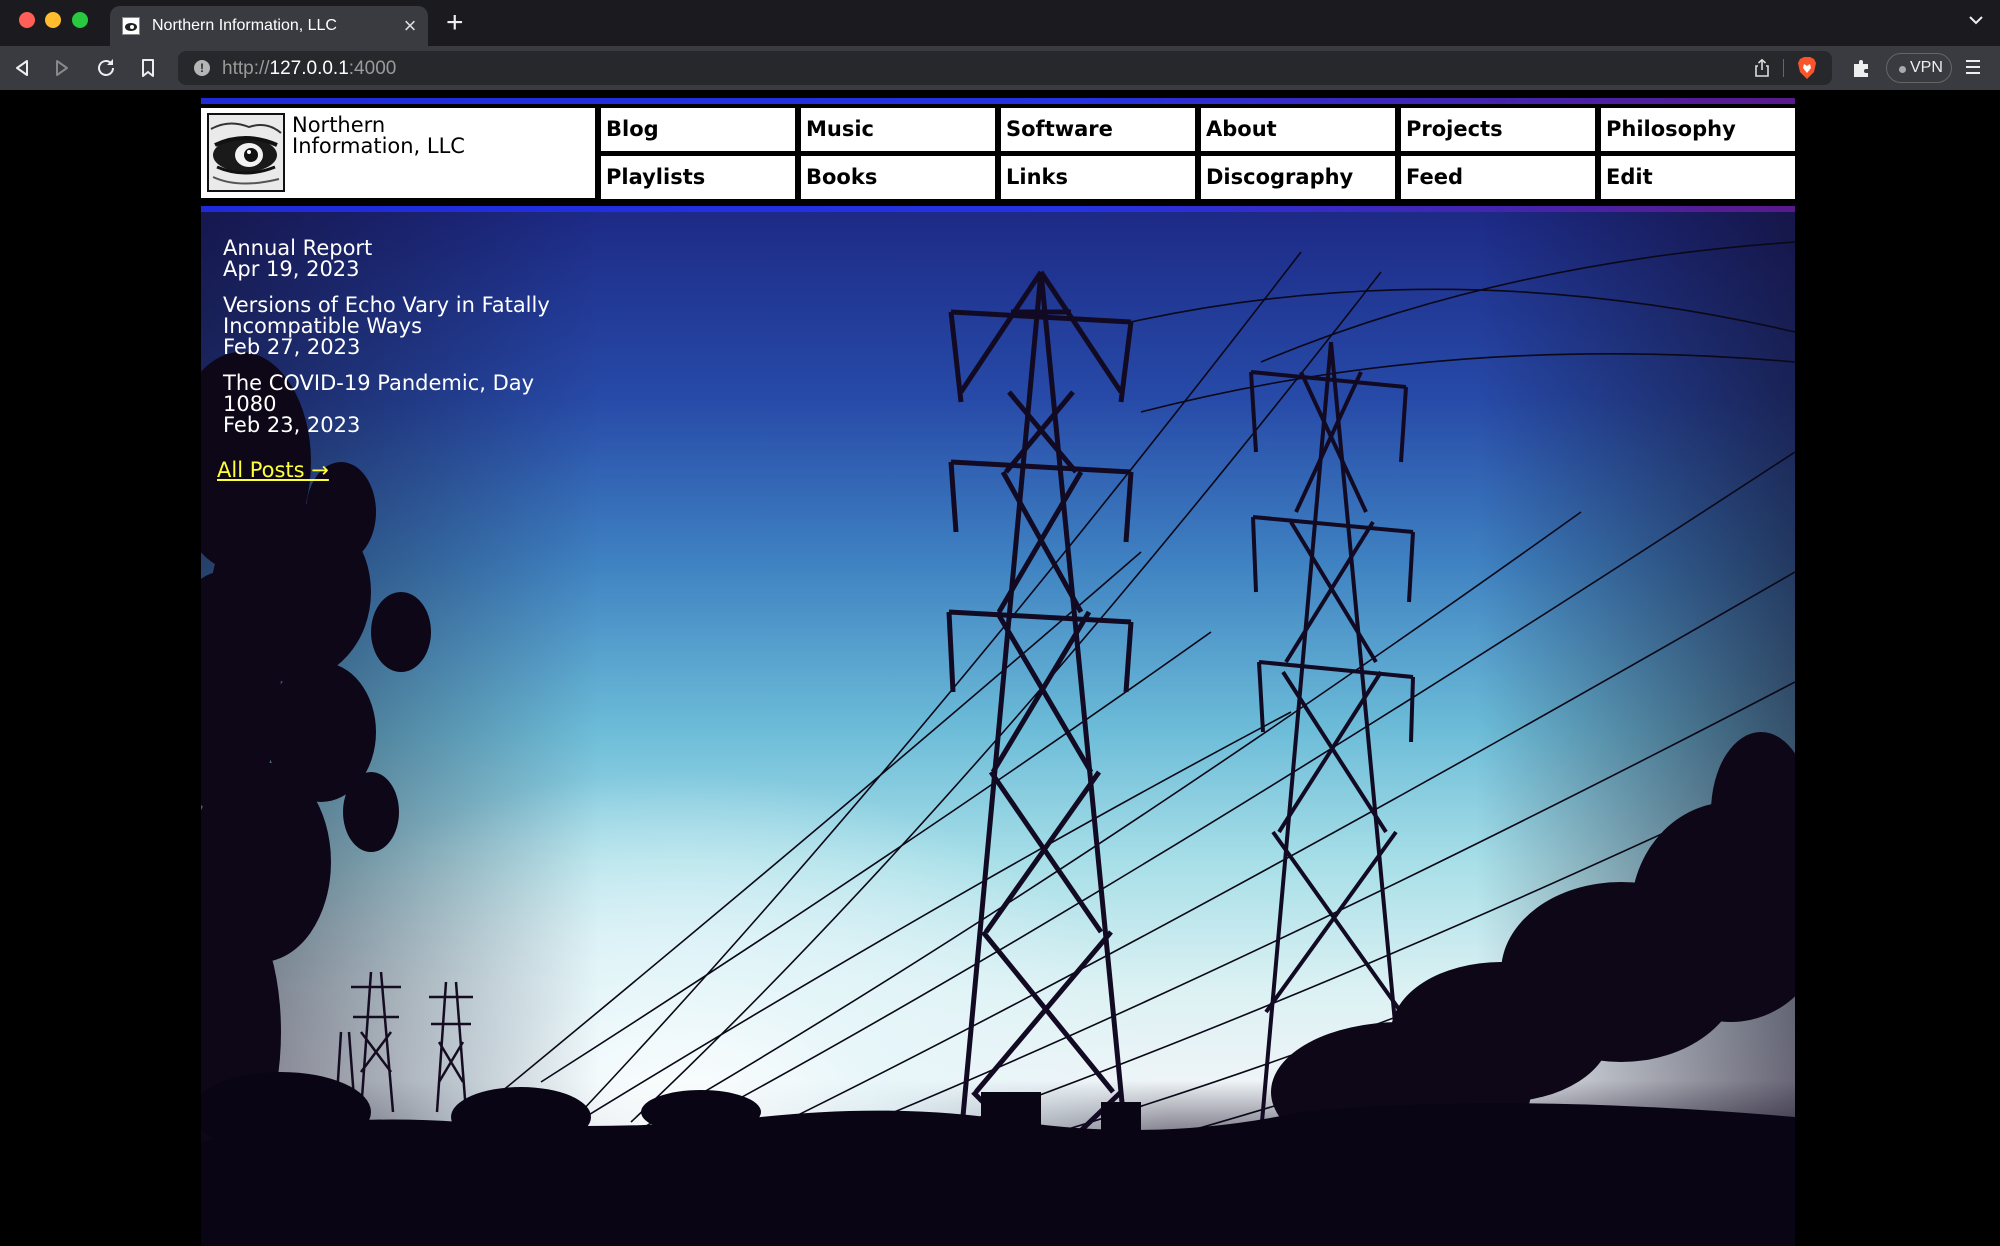 This screenshot has height=1246, width=2000. What do you see at coordinates (1902, 69) in the screenshot?
I see `vpn-status-icon` at bounding box center [1902, 69].